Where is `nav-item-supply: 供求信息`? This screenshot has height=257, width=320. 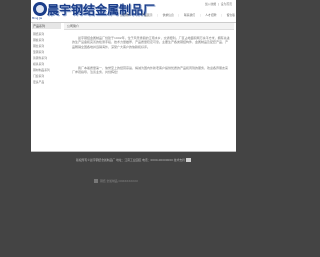 nav-item-supply: 供求信息 is located at coordinates (168, 15).